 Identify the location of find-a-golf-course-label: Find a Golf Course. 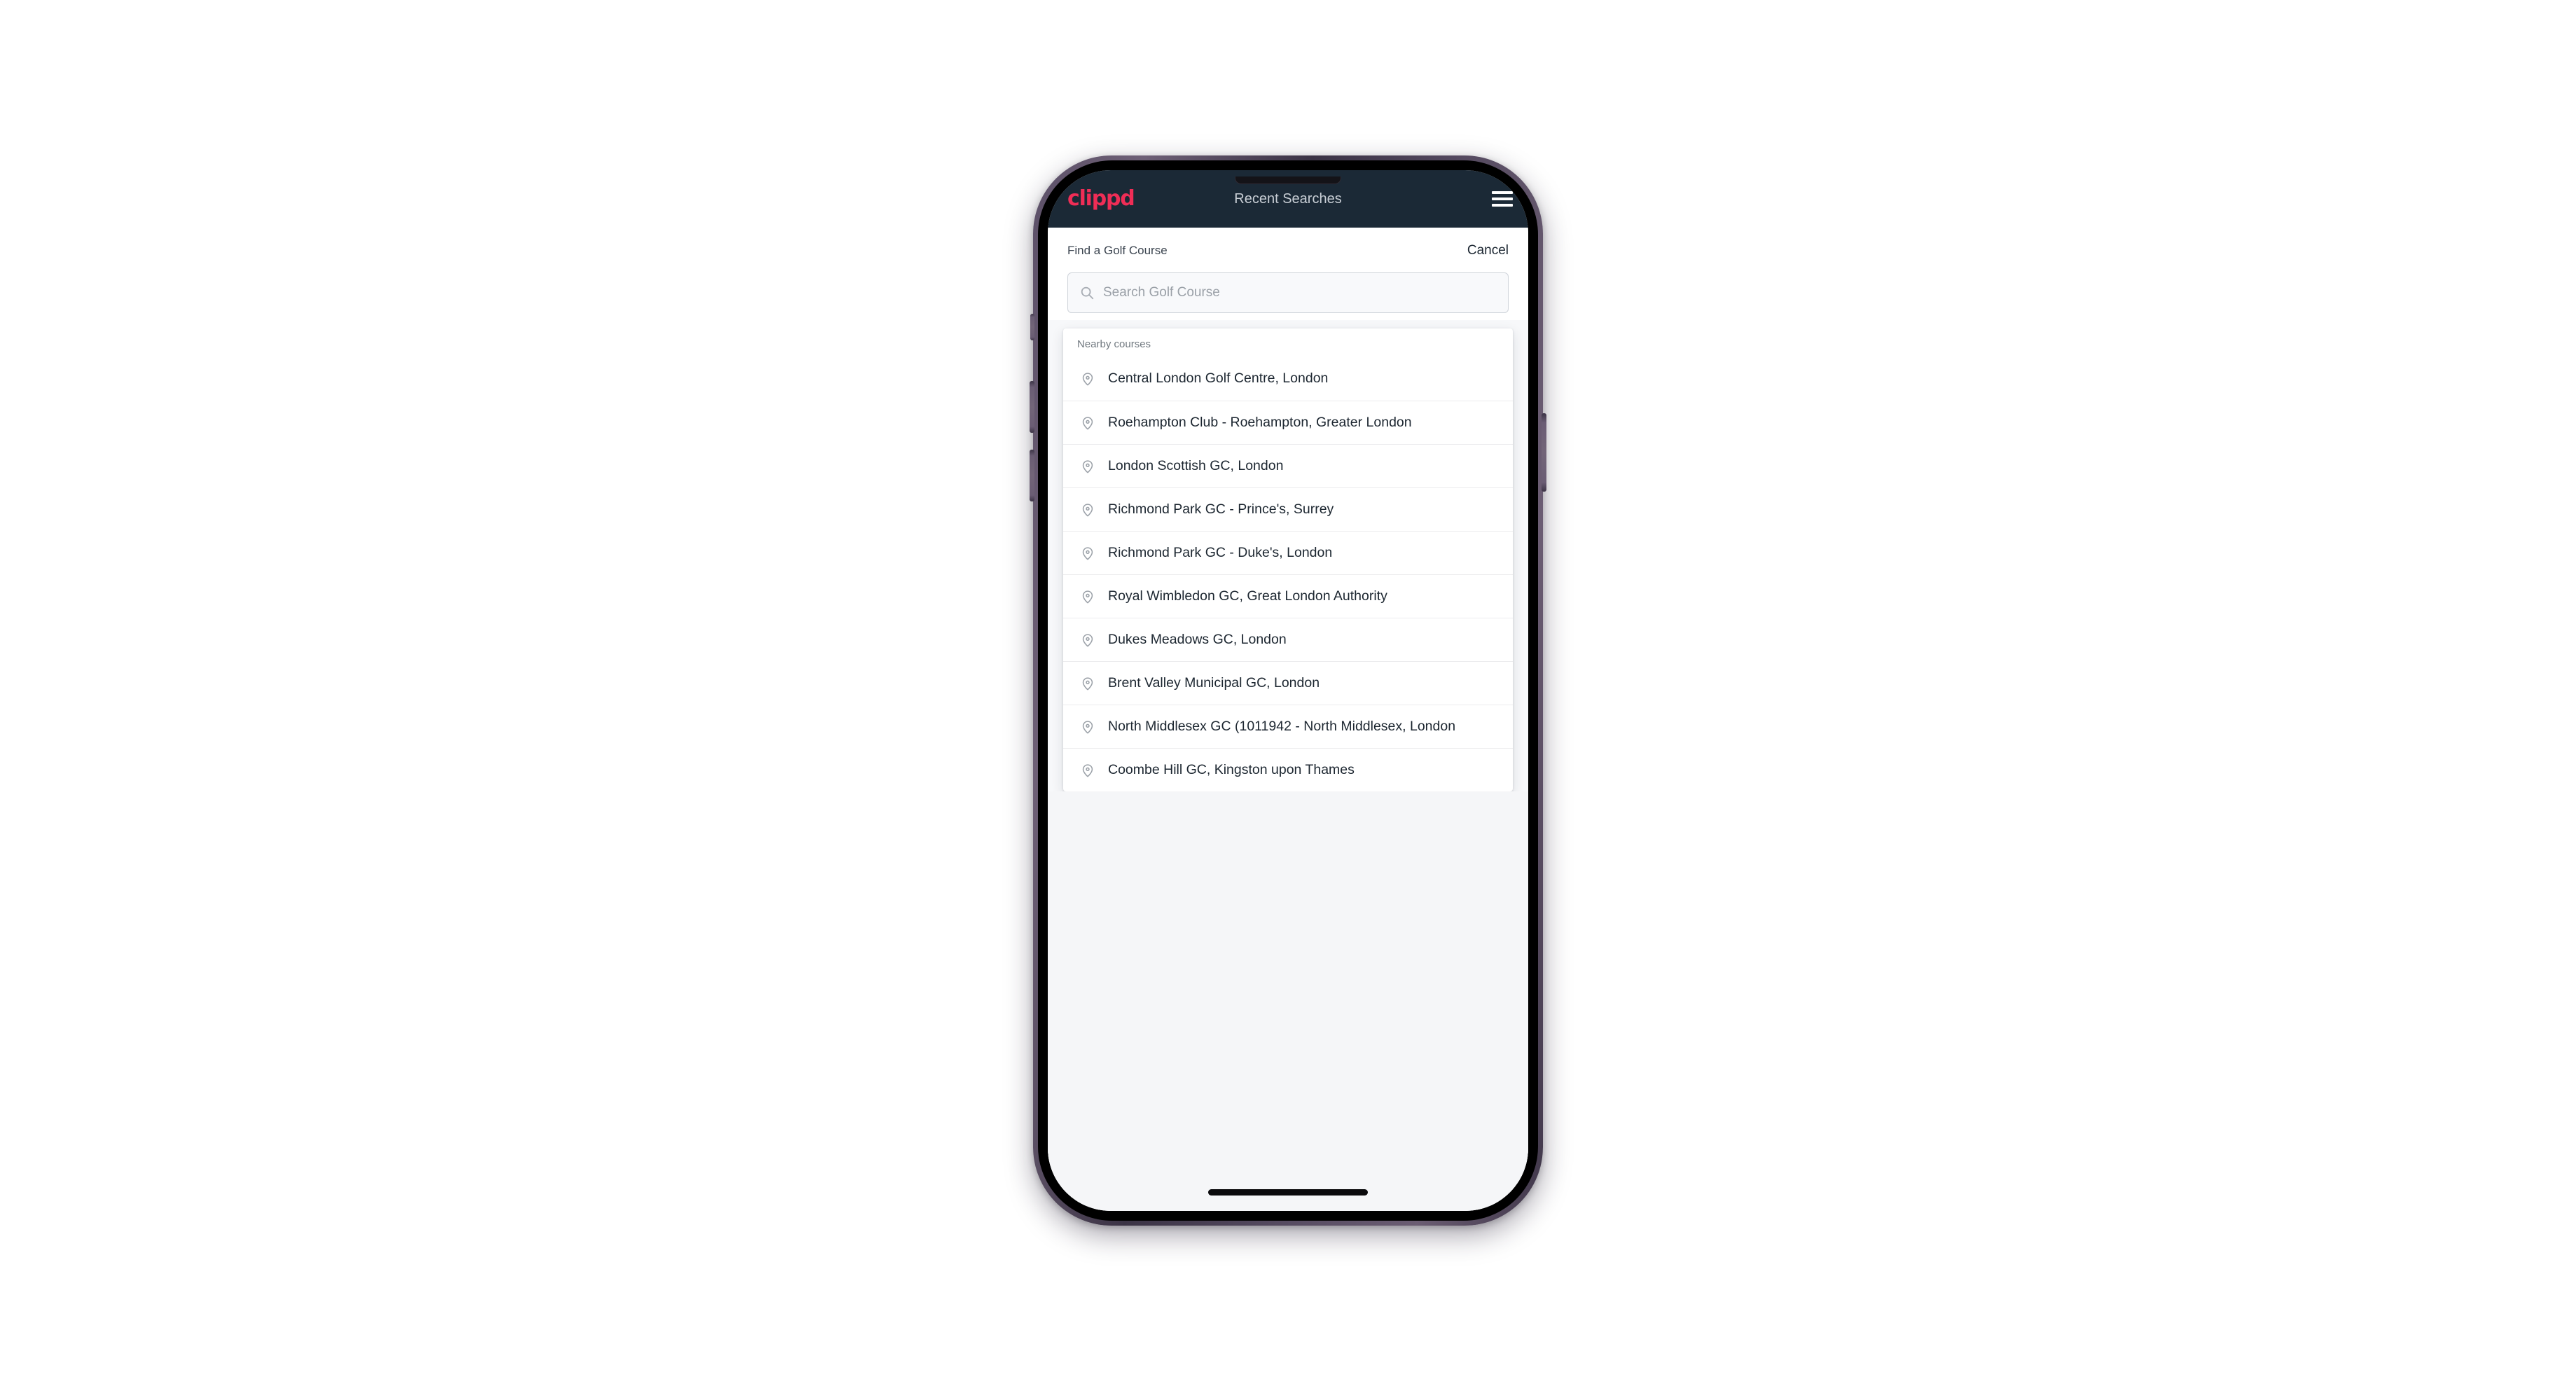
(1117, 251).